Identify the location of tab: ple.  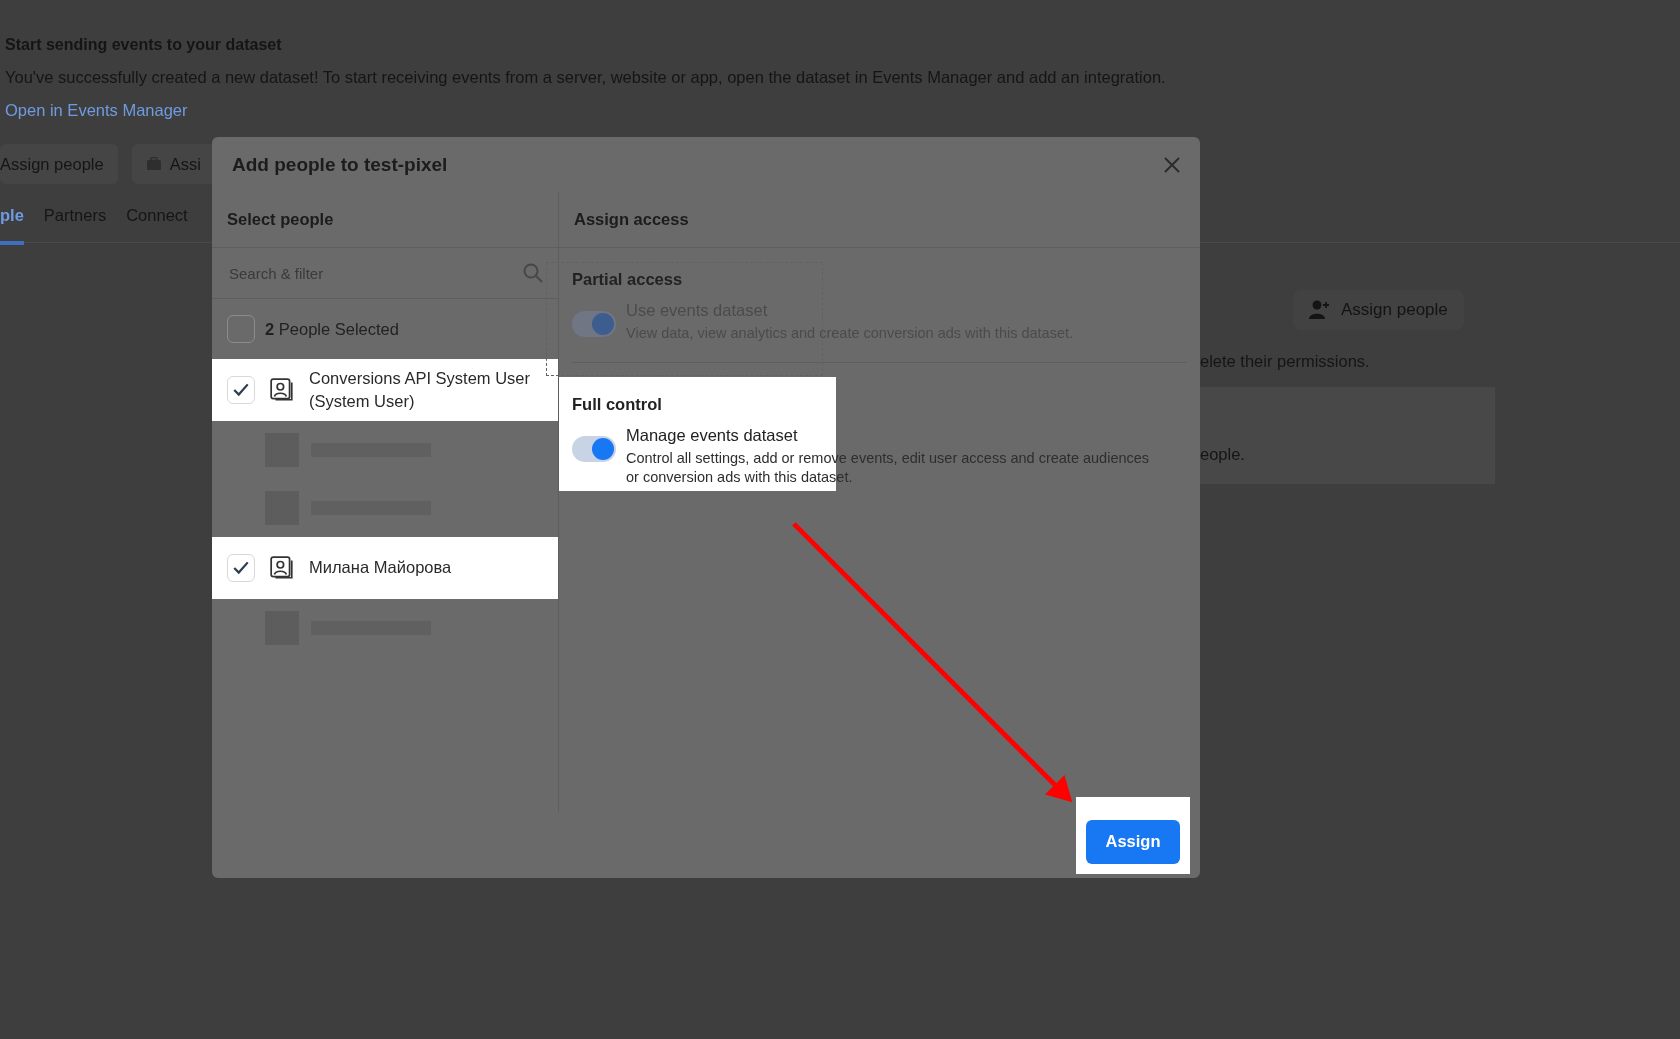
(12, 221).